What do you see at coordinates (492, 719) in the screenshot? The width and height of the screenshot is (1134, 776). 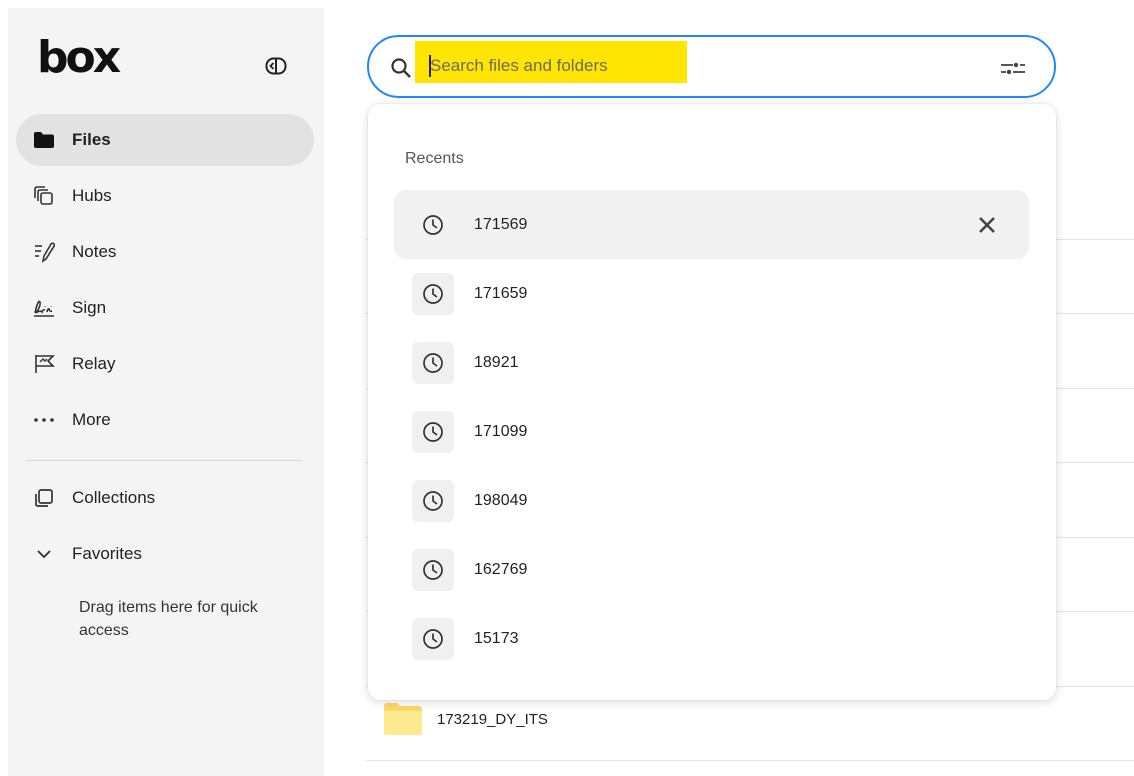 I see `folder-name: 173219_DY_ITS` at bounding box center [492, 719].